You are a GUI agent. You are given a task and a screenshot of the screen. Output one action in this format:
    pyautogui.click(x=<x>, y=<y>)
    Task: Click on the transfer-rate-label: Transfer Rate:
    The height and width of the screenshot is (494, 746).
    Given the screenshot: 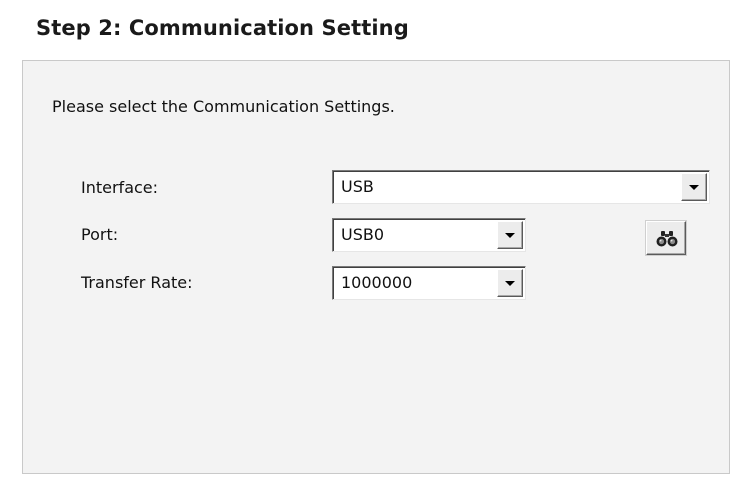 What is the action you would take?
    pyautogui.click(x=137, y=282)
    